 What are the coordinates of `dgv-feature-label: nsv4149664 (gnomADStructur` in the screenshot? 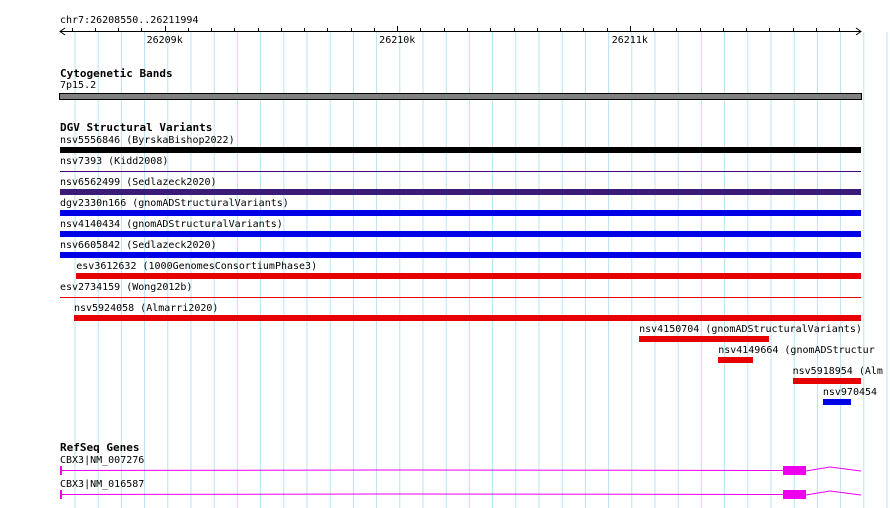 It's located at (796, 350).